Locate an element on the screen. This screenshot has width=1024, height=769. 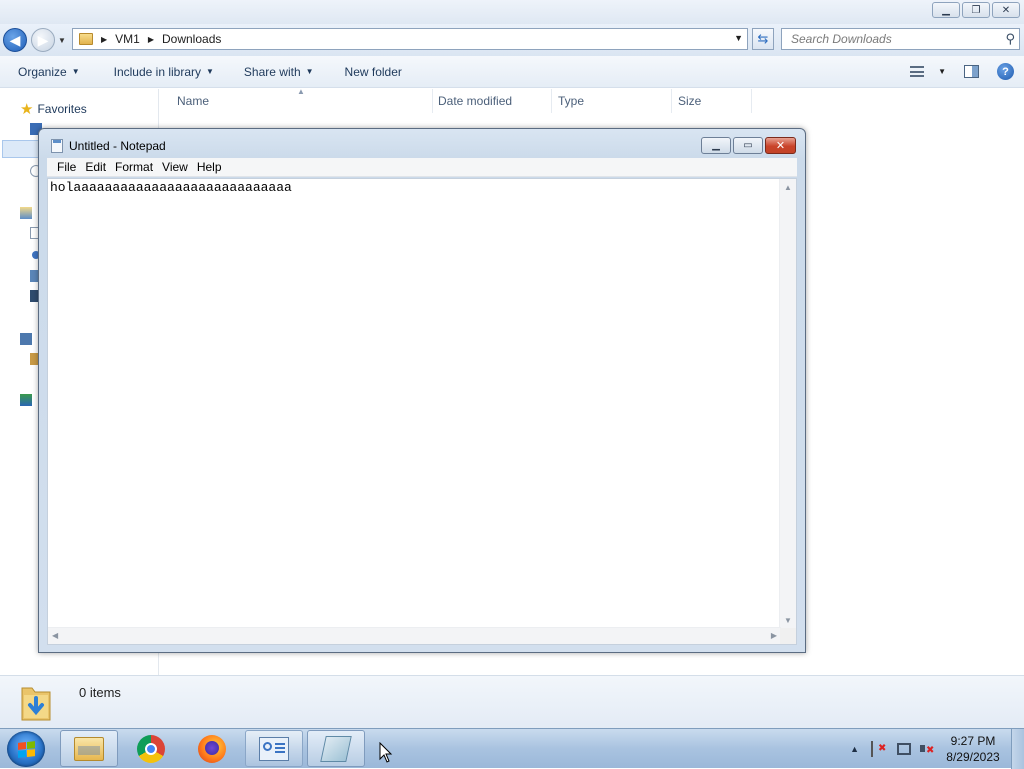
nav-item-selected is located at coordinates (22, 149).